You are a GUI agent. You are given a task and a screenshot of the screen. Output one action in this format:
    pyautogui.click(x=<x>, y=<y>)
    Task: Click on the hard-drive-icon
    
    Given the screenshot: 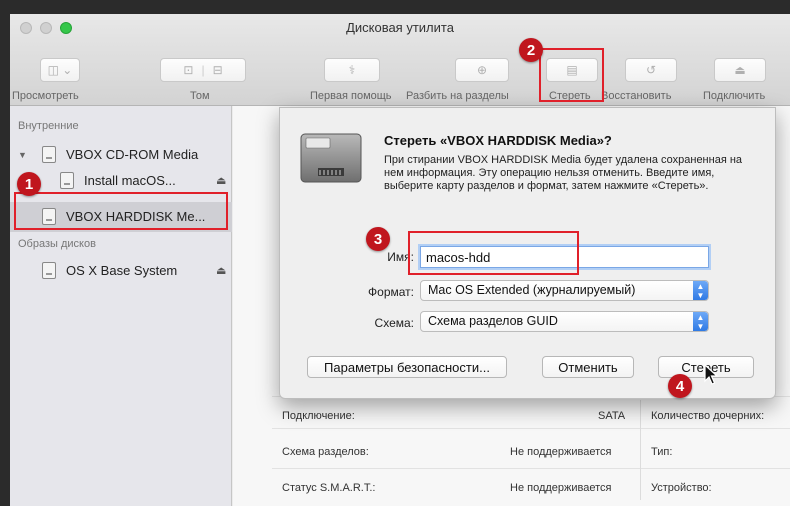 What is the action you would take?
    pyautogui.click(x=331, y=158)
    